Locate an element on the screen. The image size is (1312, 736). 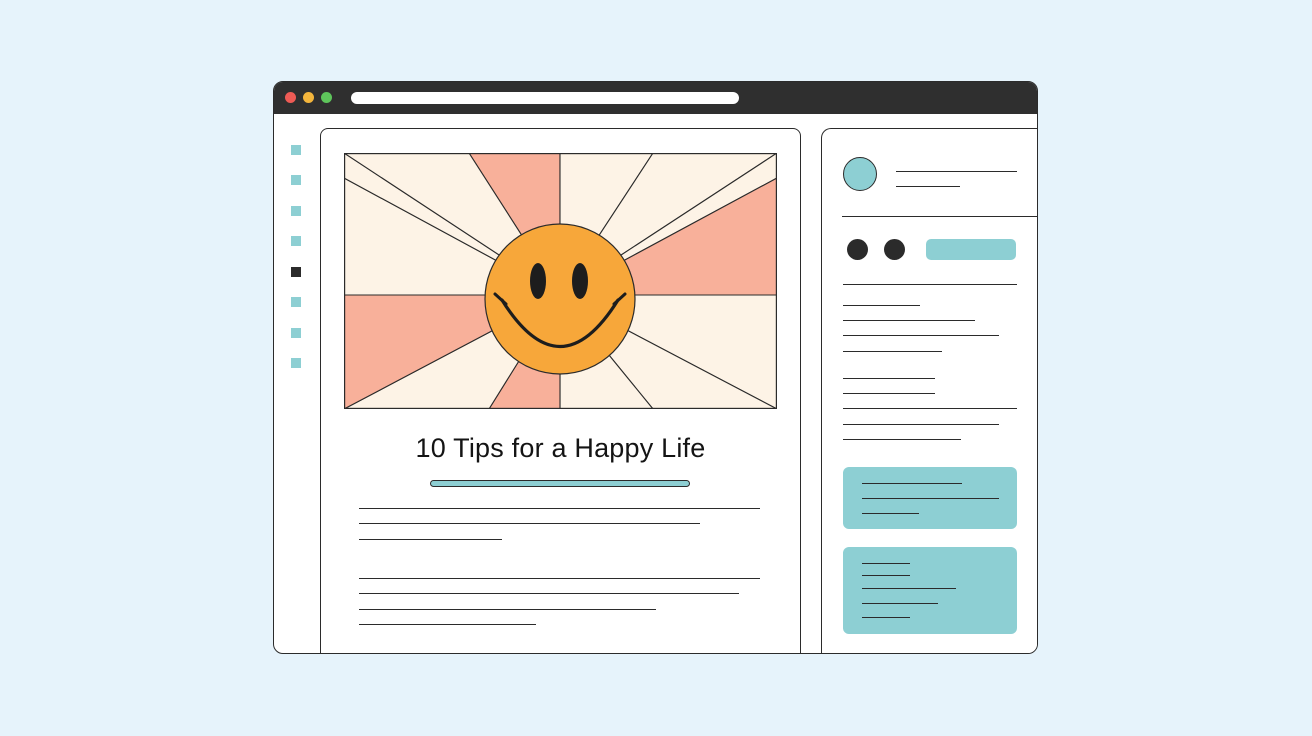
close-button is located at coordinates (290, 97).